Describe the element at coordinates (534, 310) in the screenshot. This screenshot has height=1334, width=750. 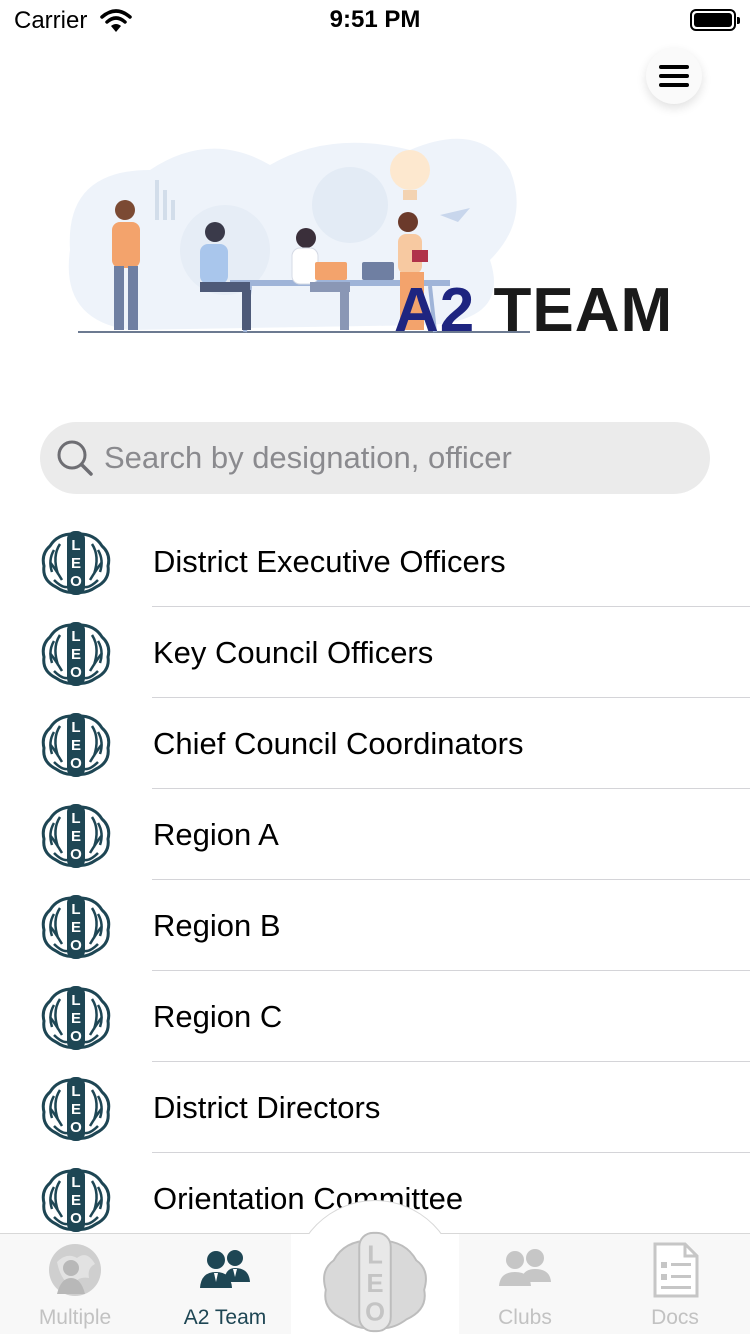
I see `hero-title: A2 TEAM` at that location.